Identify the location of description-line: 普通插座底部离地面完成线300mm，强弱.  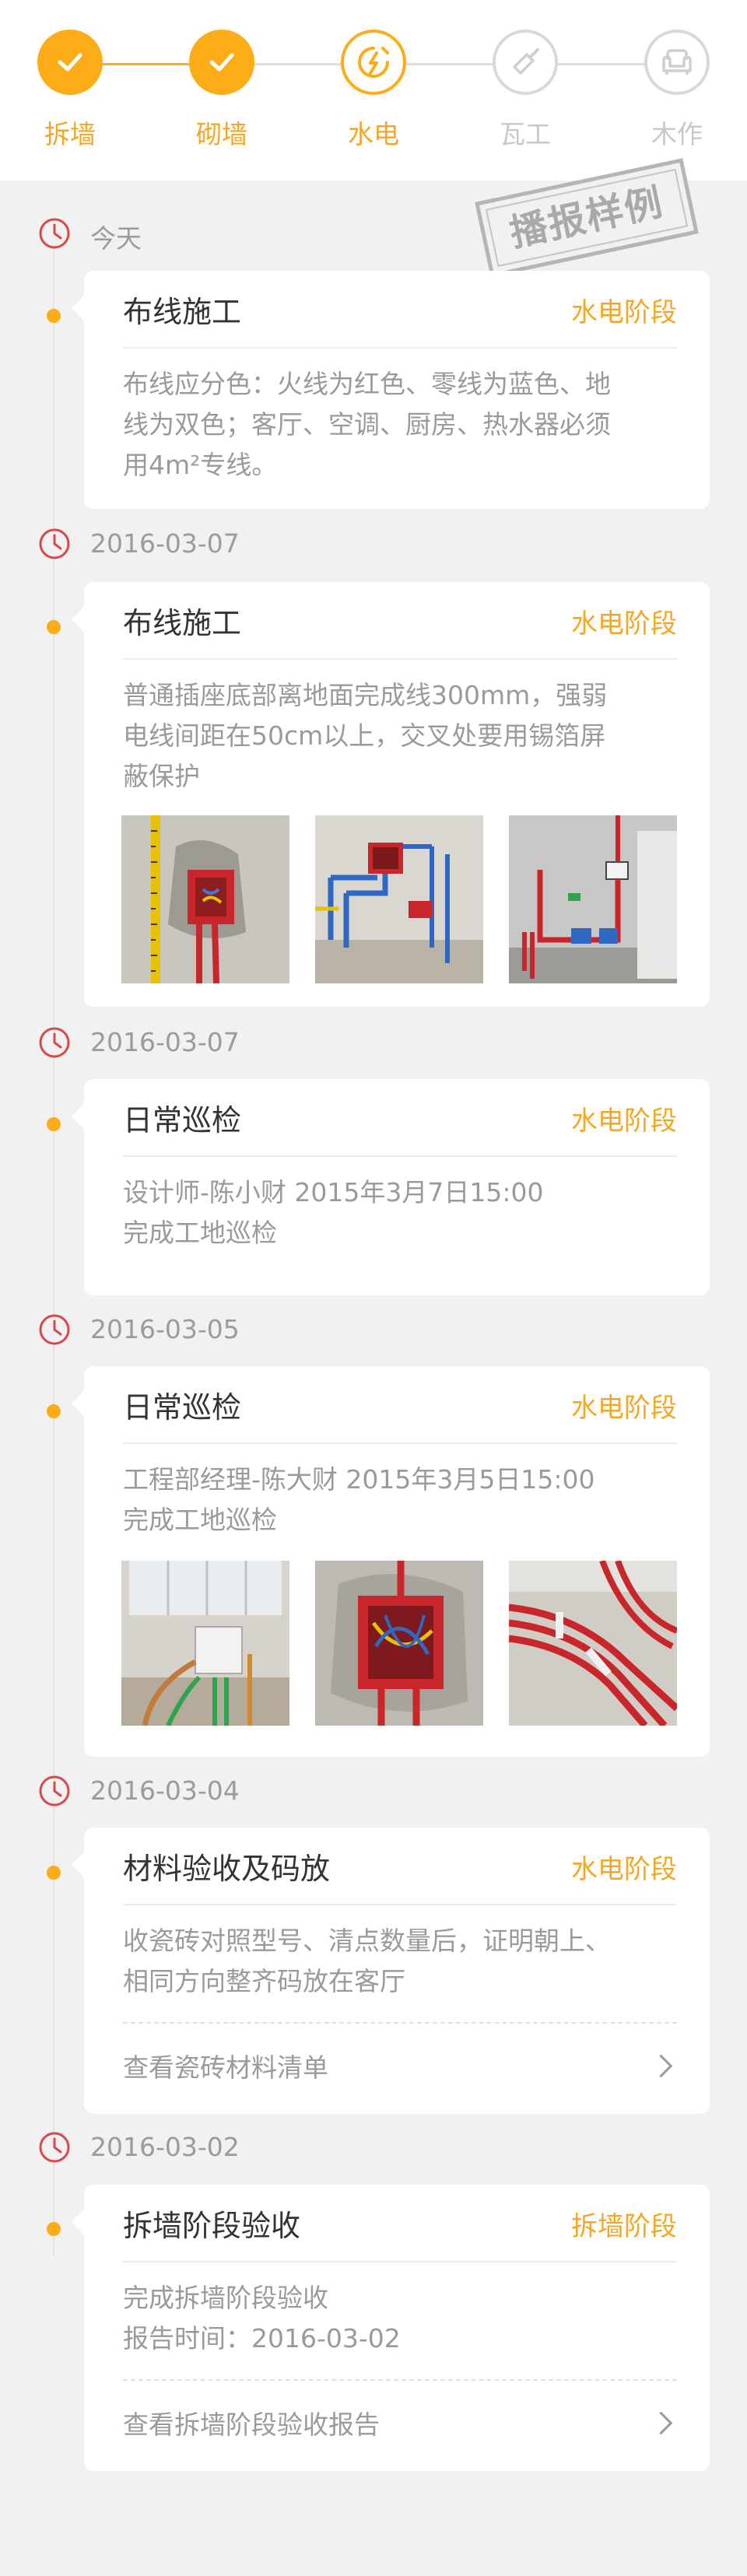
(365, 695).